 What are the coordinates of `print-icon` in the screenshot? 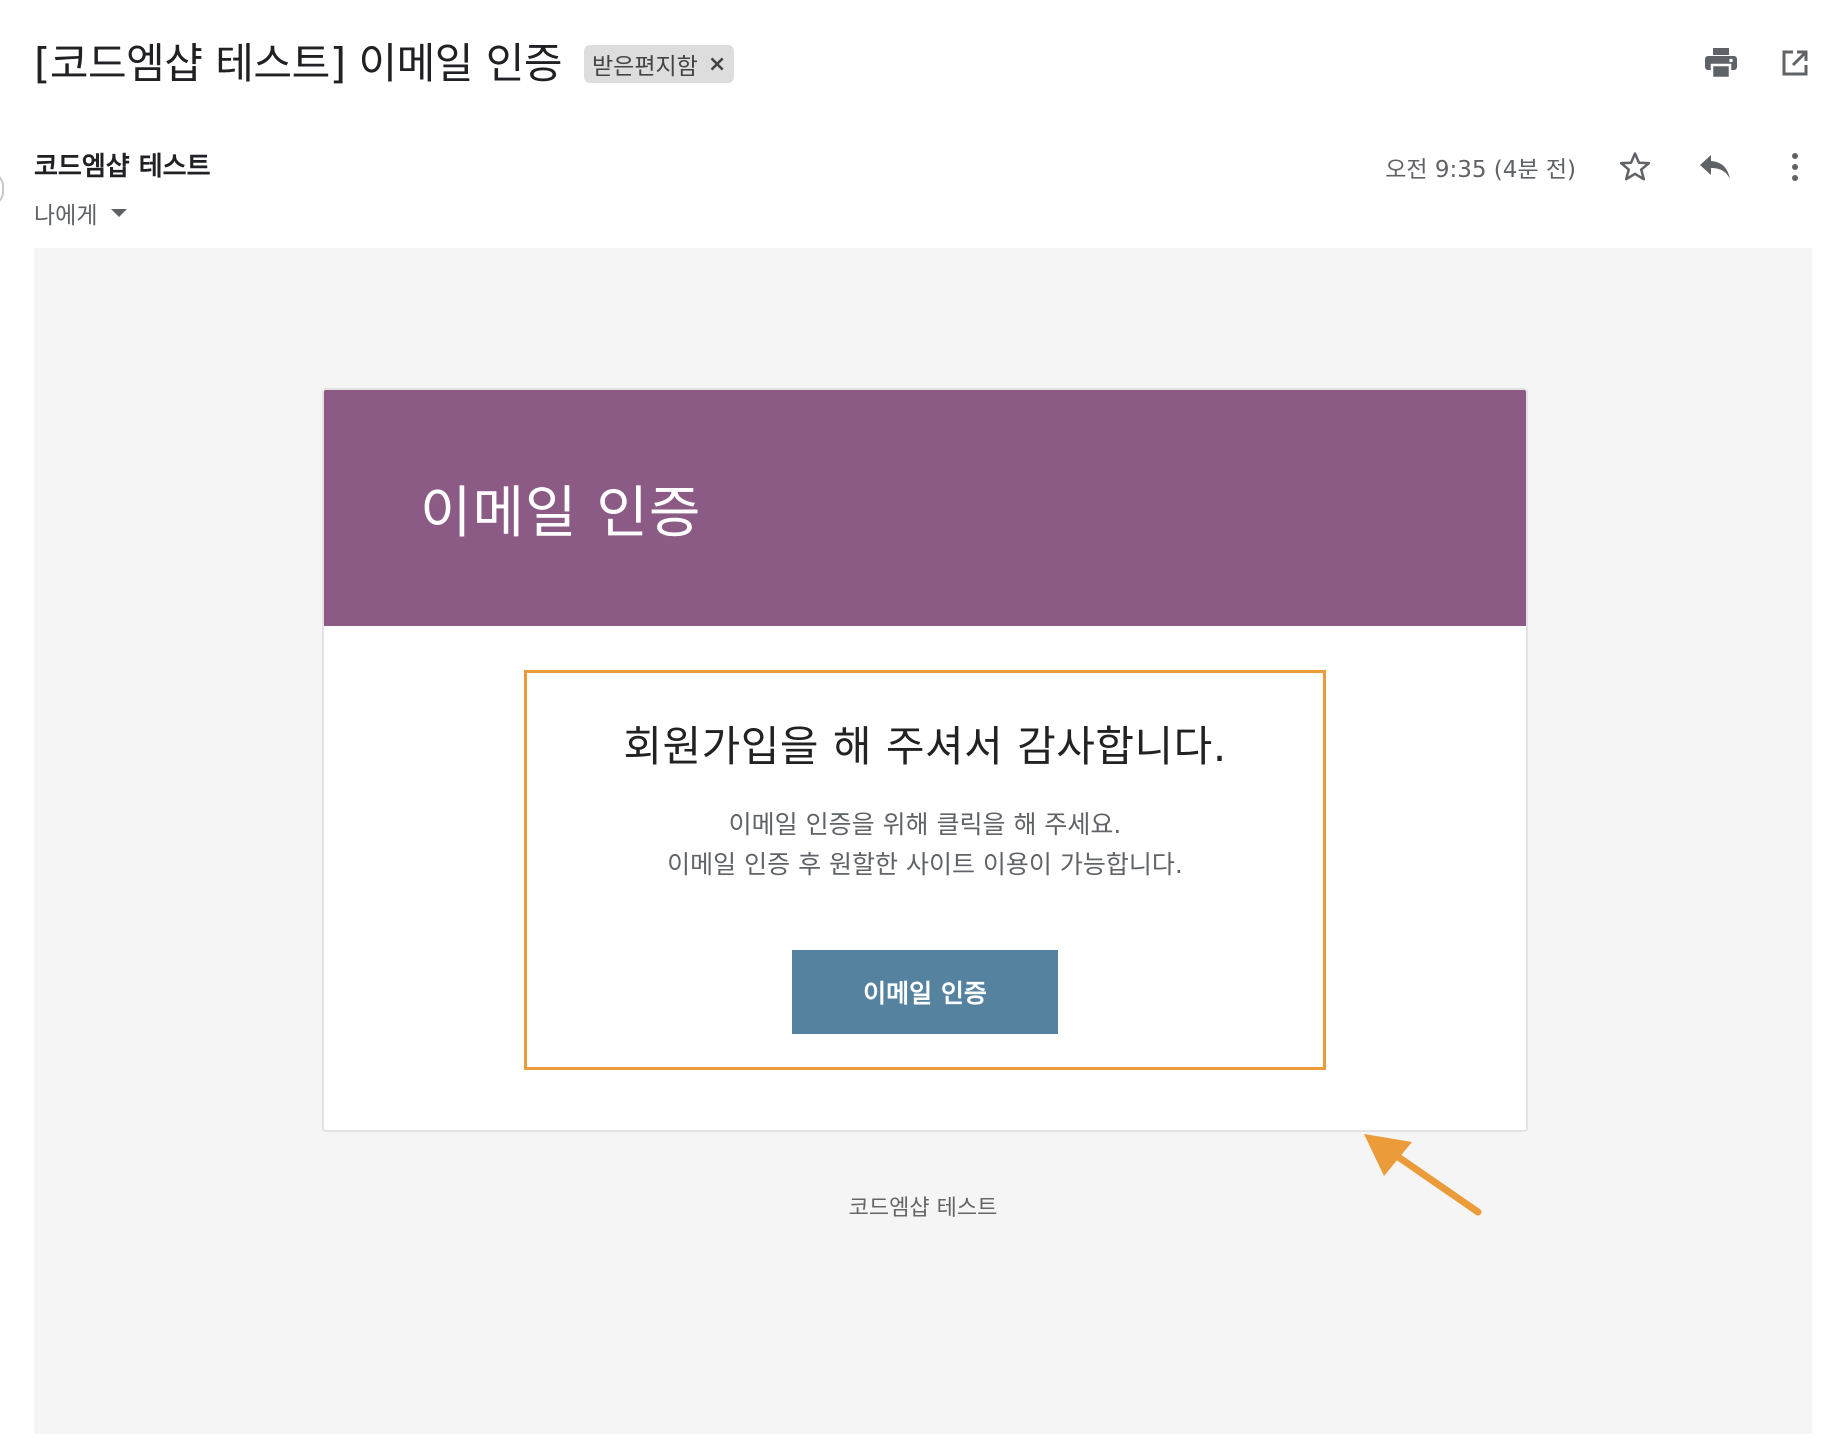 It's located at (1721, 63).